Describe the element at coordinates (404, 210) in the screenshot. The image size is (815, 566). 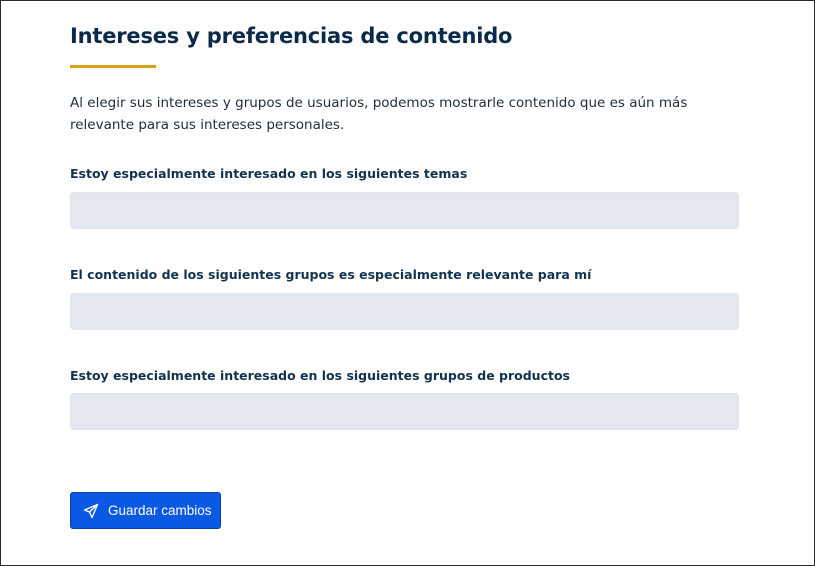
I see `topics-select` at that location.